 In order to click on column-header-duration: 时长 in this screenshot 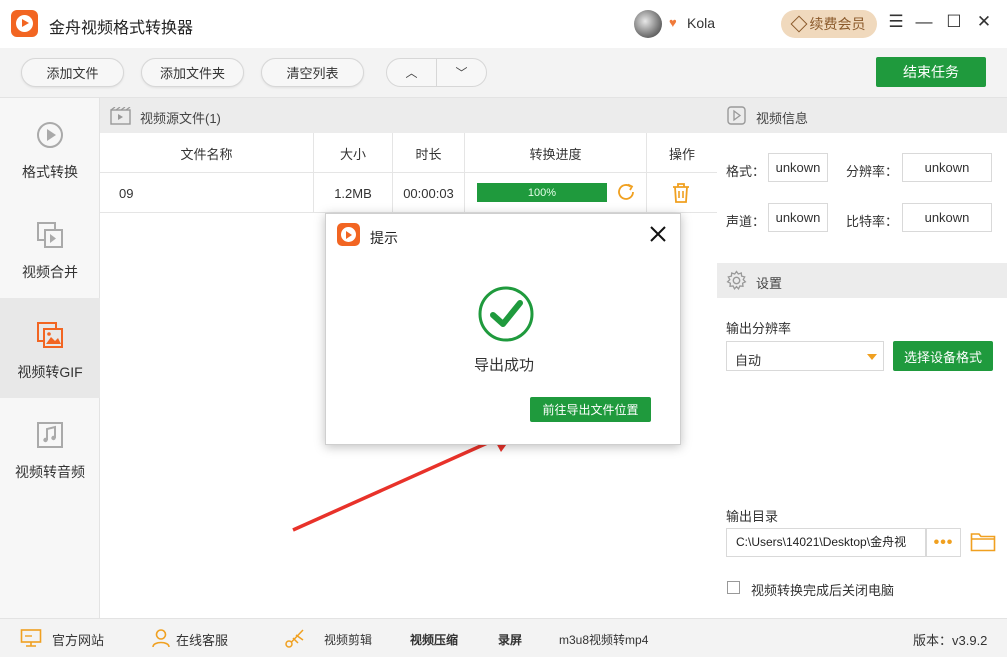, I will do `click(429, 153)`.